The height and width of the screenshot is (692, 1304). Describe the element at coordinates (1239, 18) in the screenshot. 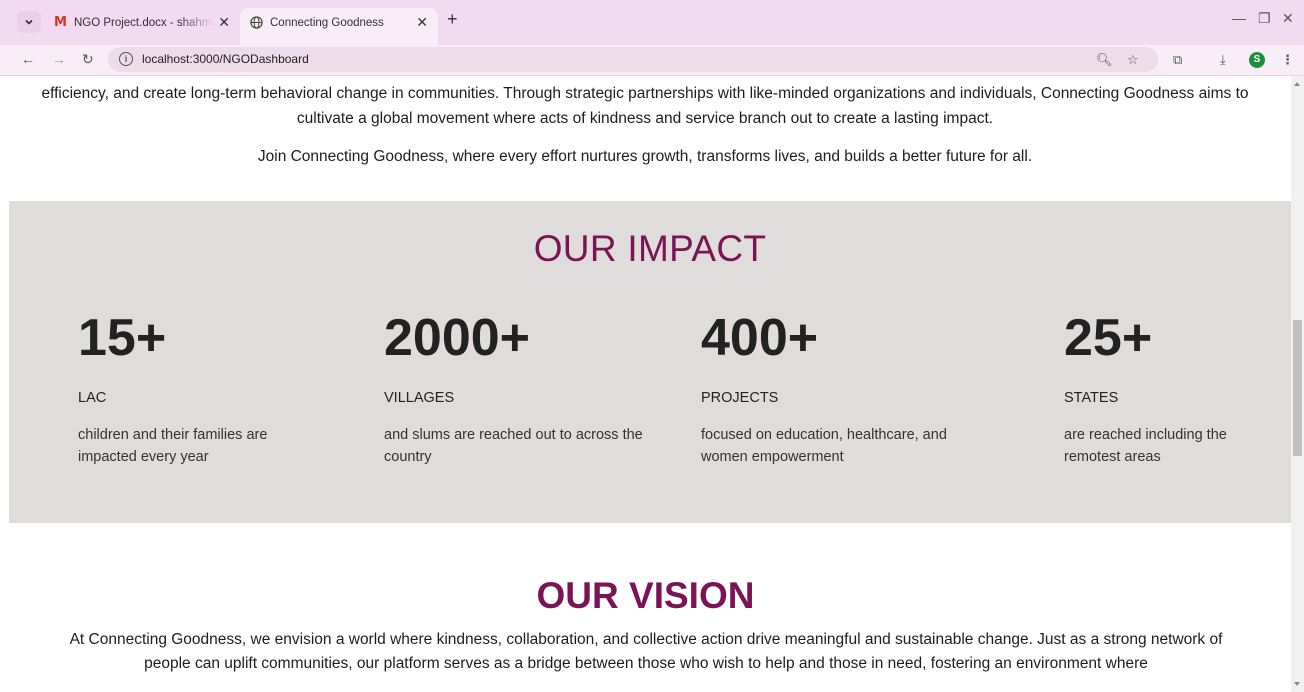

I see `minimize-icon: —` at that location.